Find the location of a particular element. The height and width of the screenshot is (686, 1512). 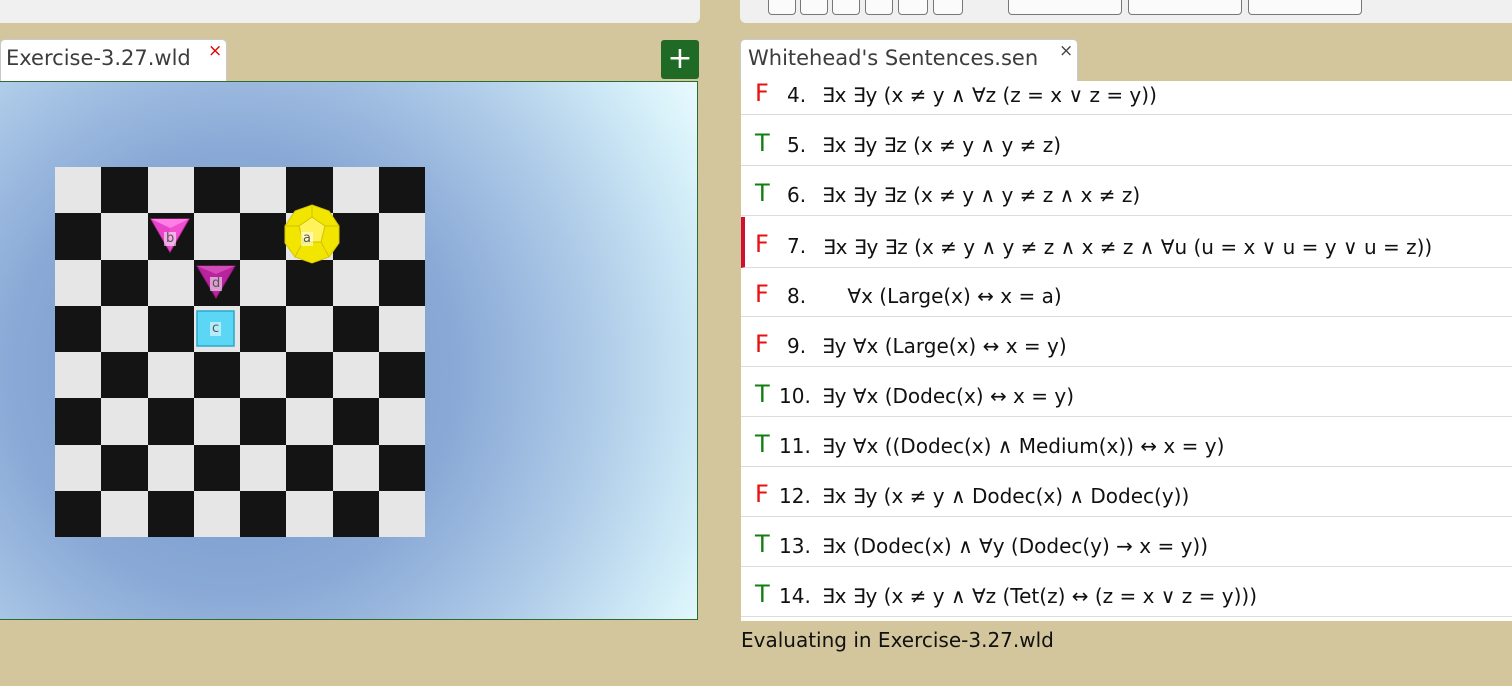

sentence-row-9: F 9. ∃y ∀x (Large(x) ↔ x = y) is located at coordinates (1126, 342).